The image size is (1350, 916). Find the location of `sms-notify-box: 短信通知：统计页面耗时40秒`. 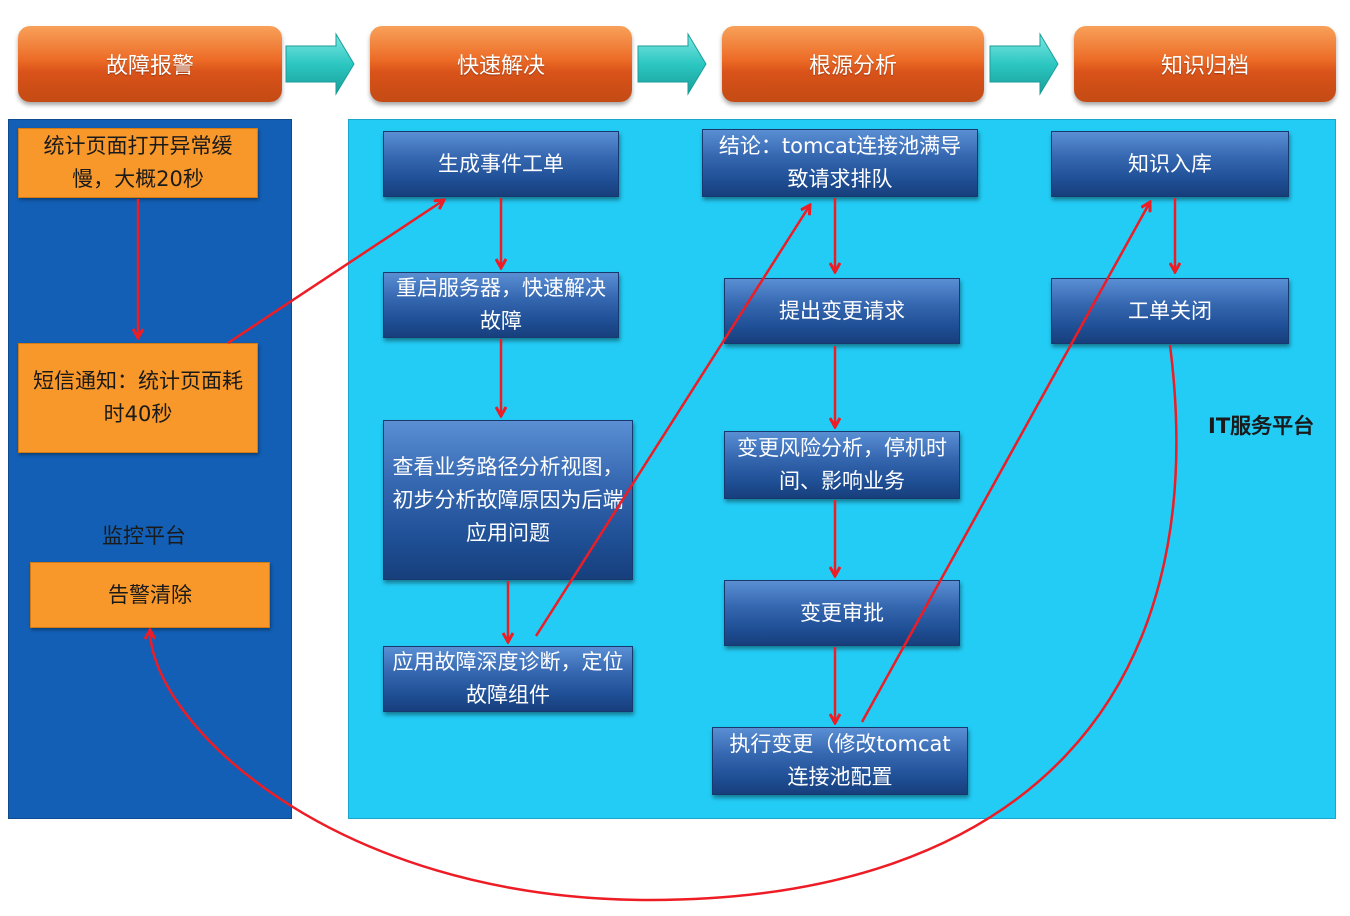

sms-notify-box: 短信通知：统计页面耗时40秒 is located at coordinates (138, 398).